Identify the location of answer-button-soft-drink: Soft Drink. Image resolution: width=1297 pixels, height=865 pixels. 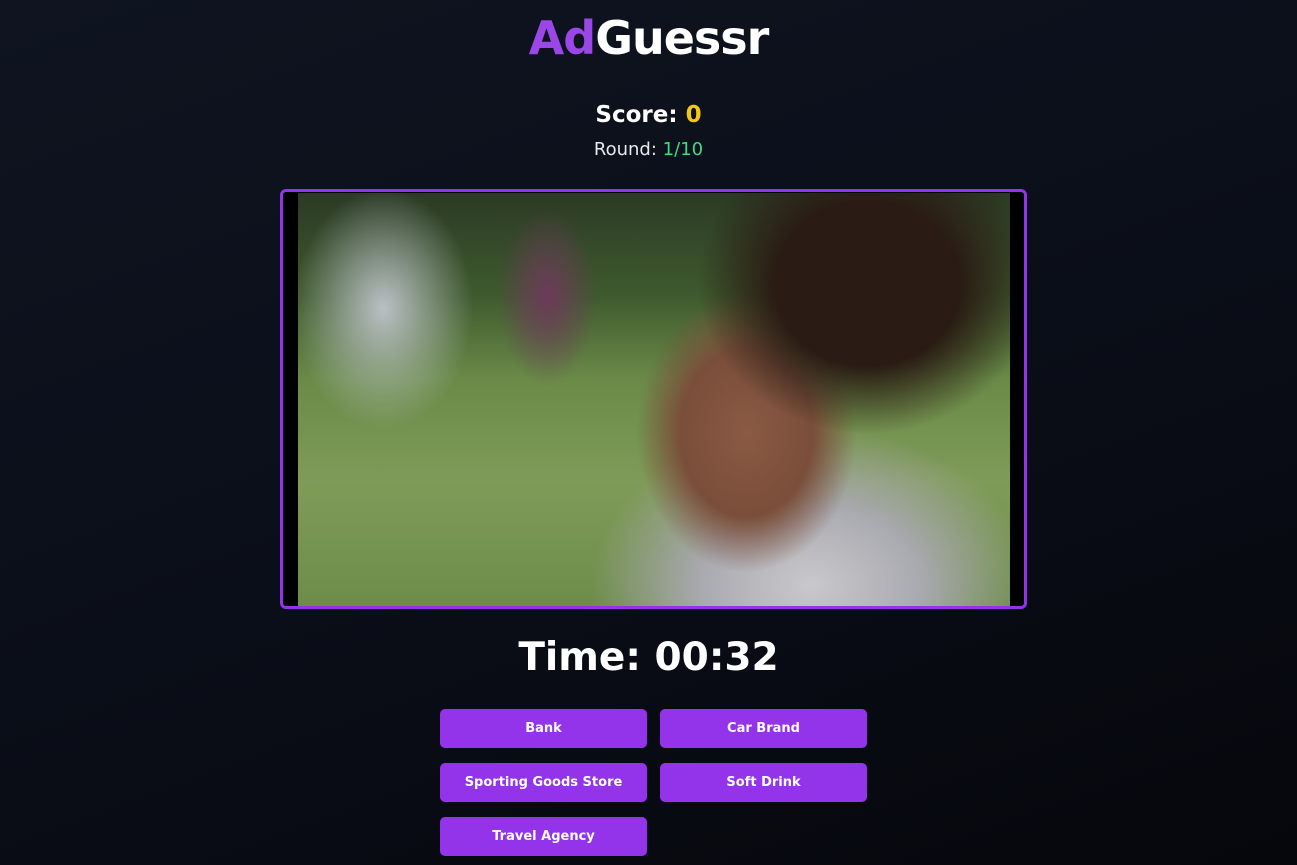
(763, 782).